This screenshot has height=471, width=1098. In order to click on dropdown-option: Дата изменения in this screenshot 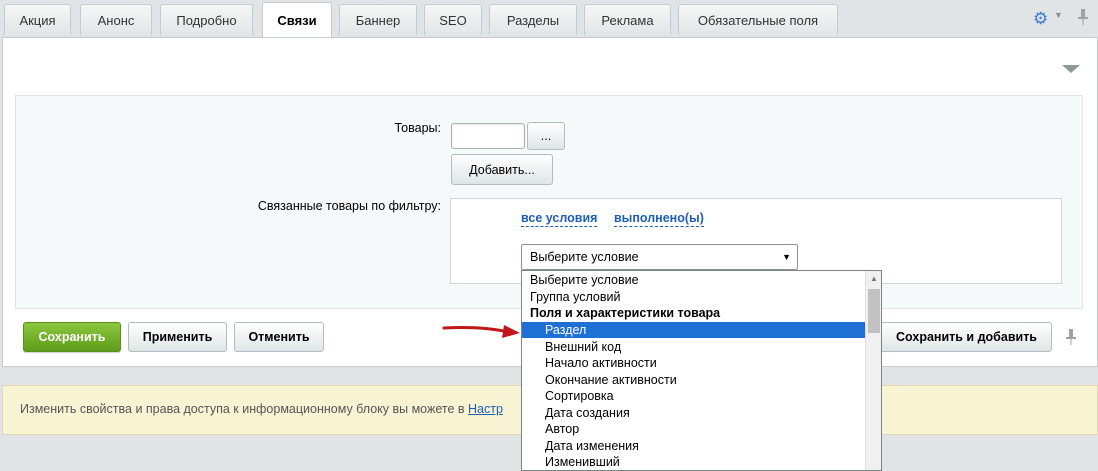, I will do `click(693, 446)`.